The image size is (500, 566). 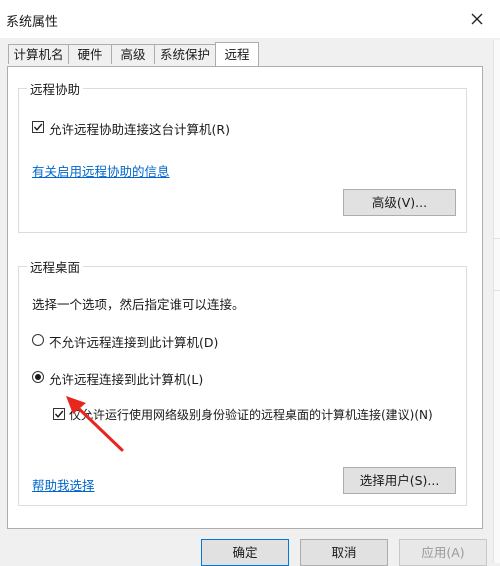 What do you see at coordinates (443, 552) in the screenshot?
I see `apply-button: 应用(A)` at bounding box center [443, 552].